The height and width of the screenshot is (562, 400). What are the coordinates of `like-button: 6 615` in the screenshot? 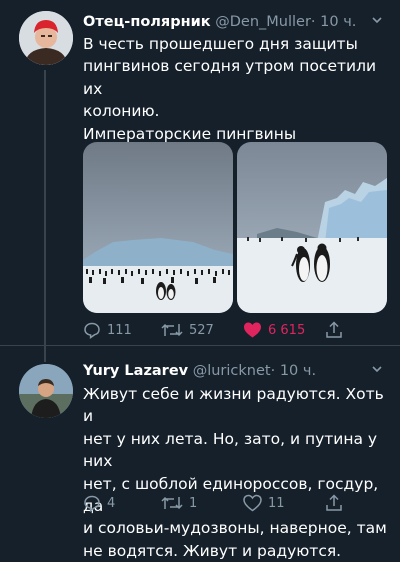 It's located at (274, 330).